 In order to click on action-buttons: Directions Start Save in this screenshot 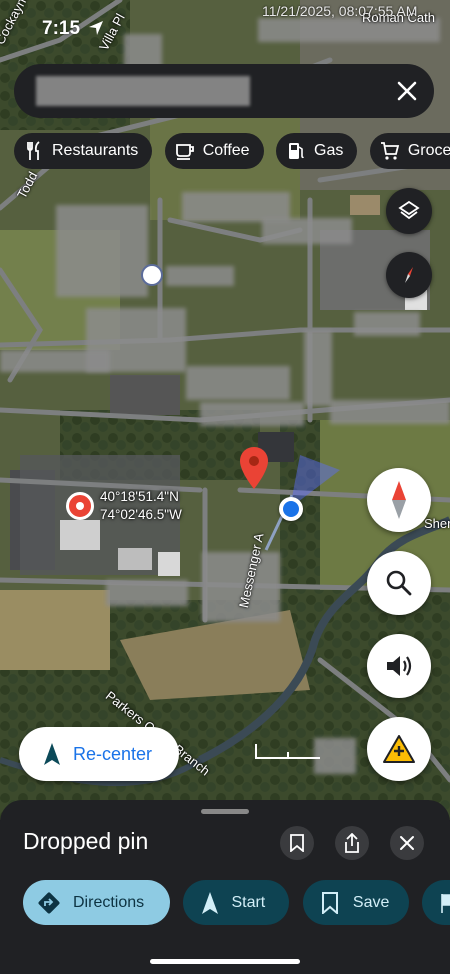, I will do `click(236, 903)`.